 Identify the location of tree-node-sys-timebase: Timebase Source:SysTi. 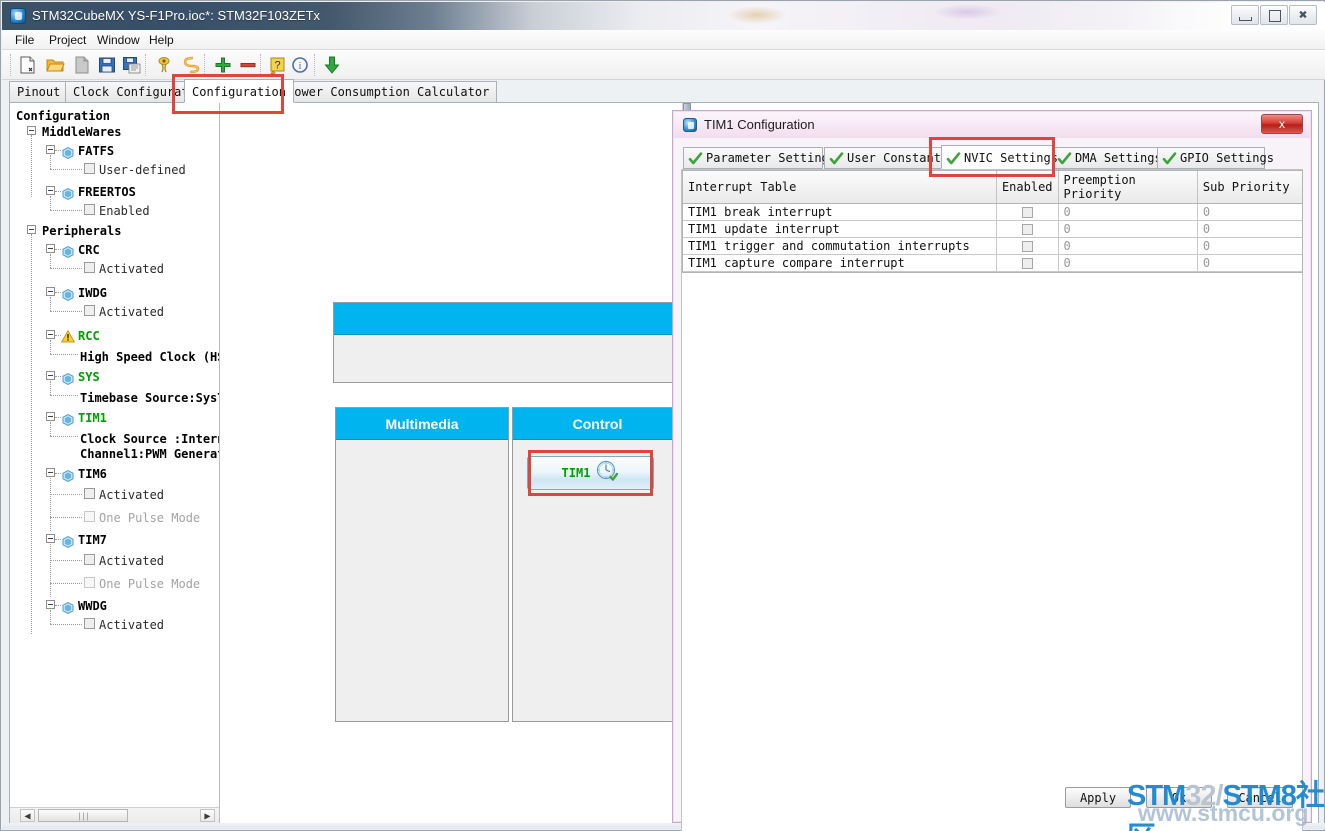
(149, 398).